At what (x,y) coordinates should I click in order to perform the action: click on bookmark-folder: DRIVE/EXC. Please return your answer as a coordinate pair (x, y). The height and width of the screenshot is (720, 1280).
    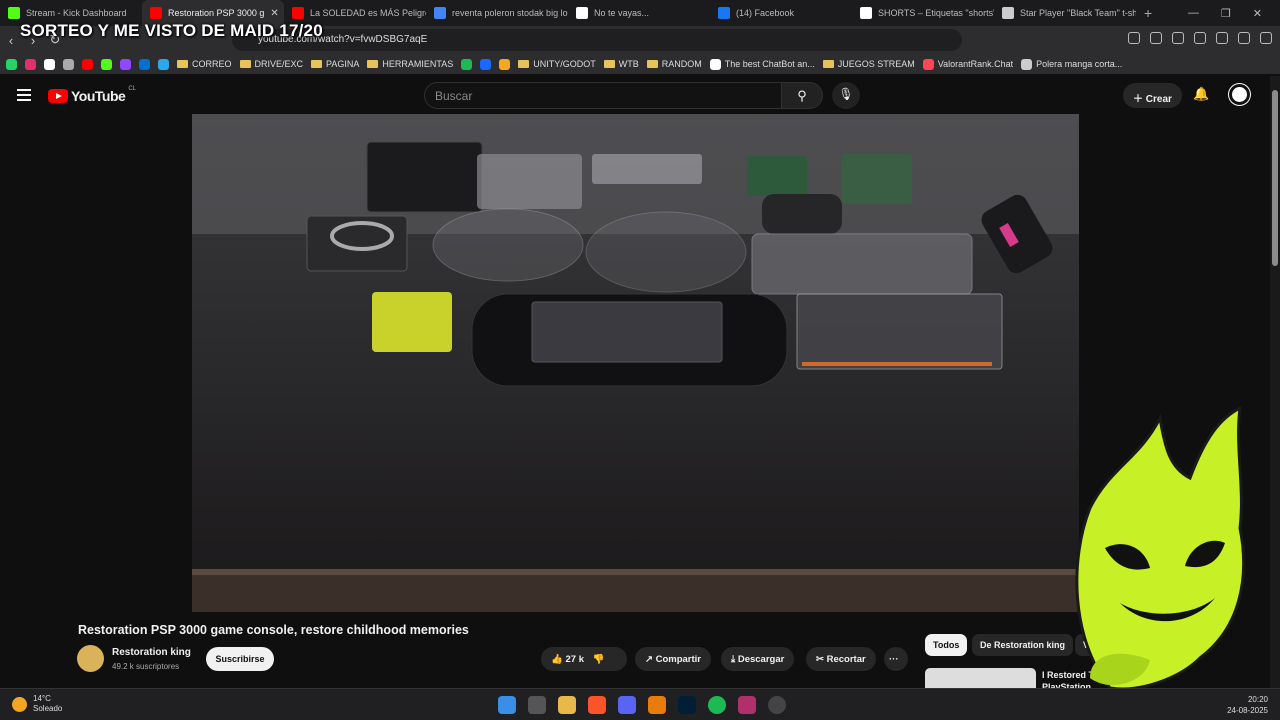
    Looking at the image, I should click on (272, 64).